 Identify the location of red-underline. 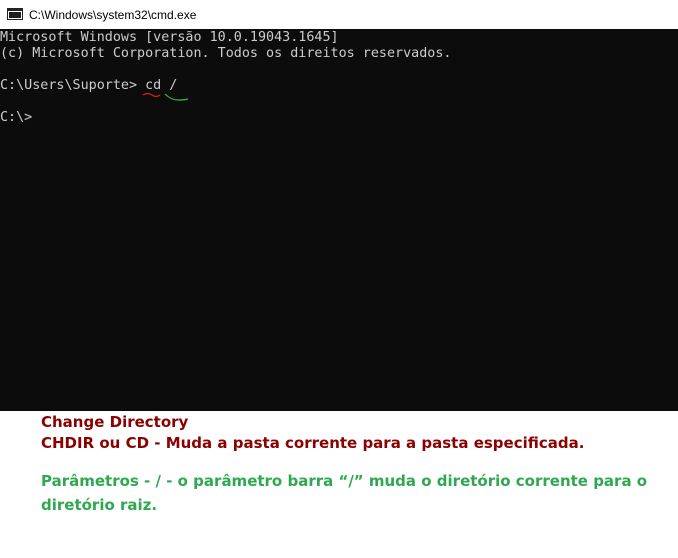
(151, 95).